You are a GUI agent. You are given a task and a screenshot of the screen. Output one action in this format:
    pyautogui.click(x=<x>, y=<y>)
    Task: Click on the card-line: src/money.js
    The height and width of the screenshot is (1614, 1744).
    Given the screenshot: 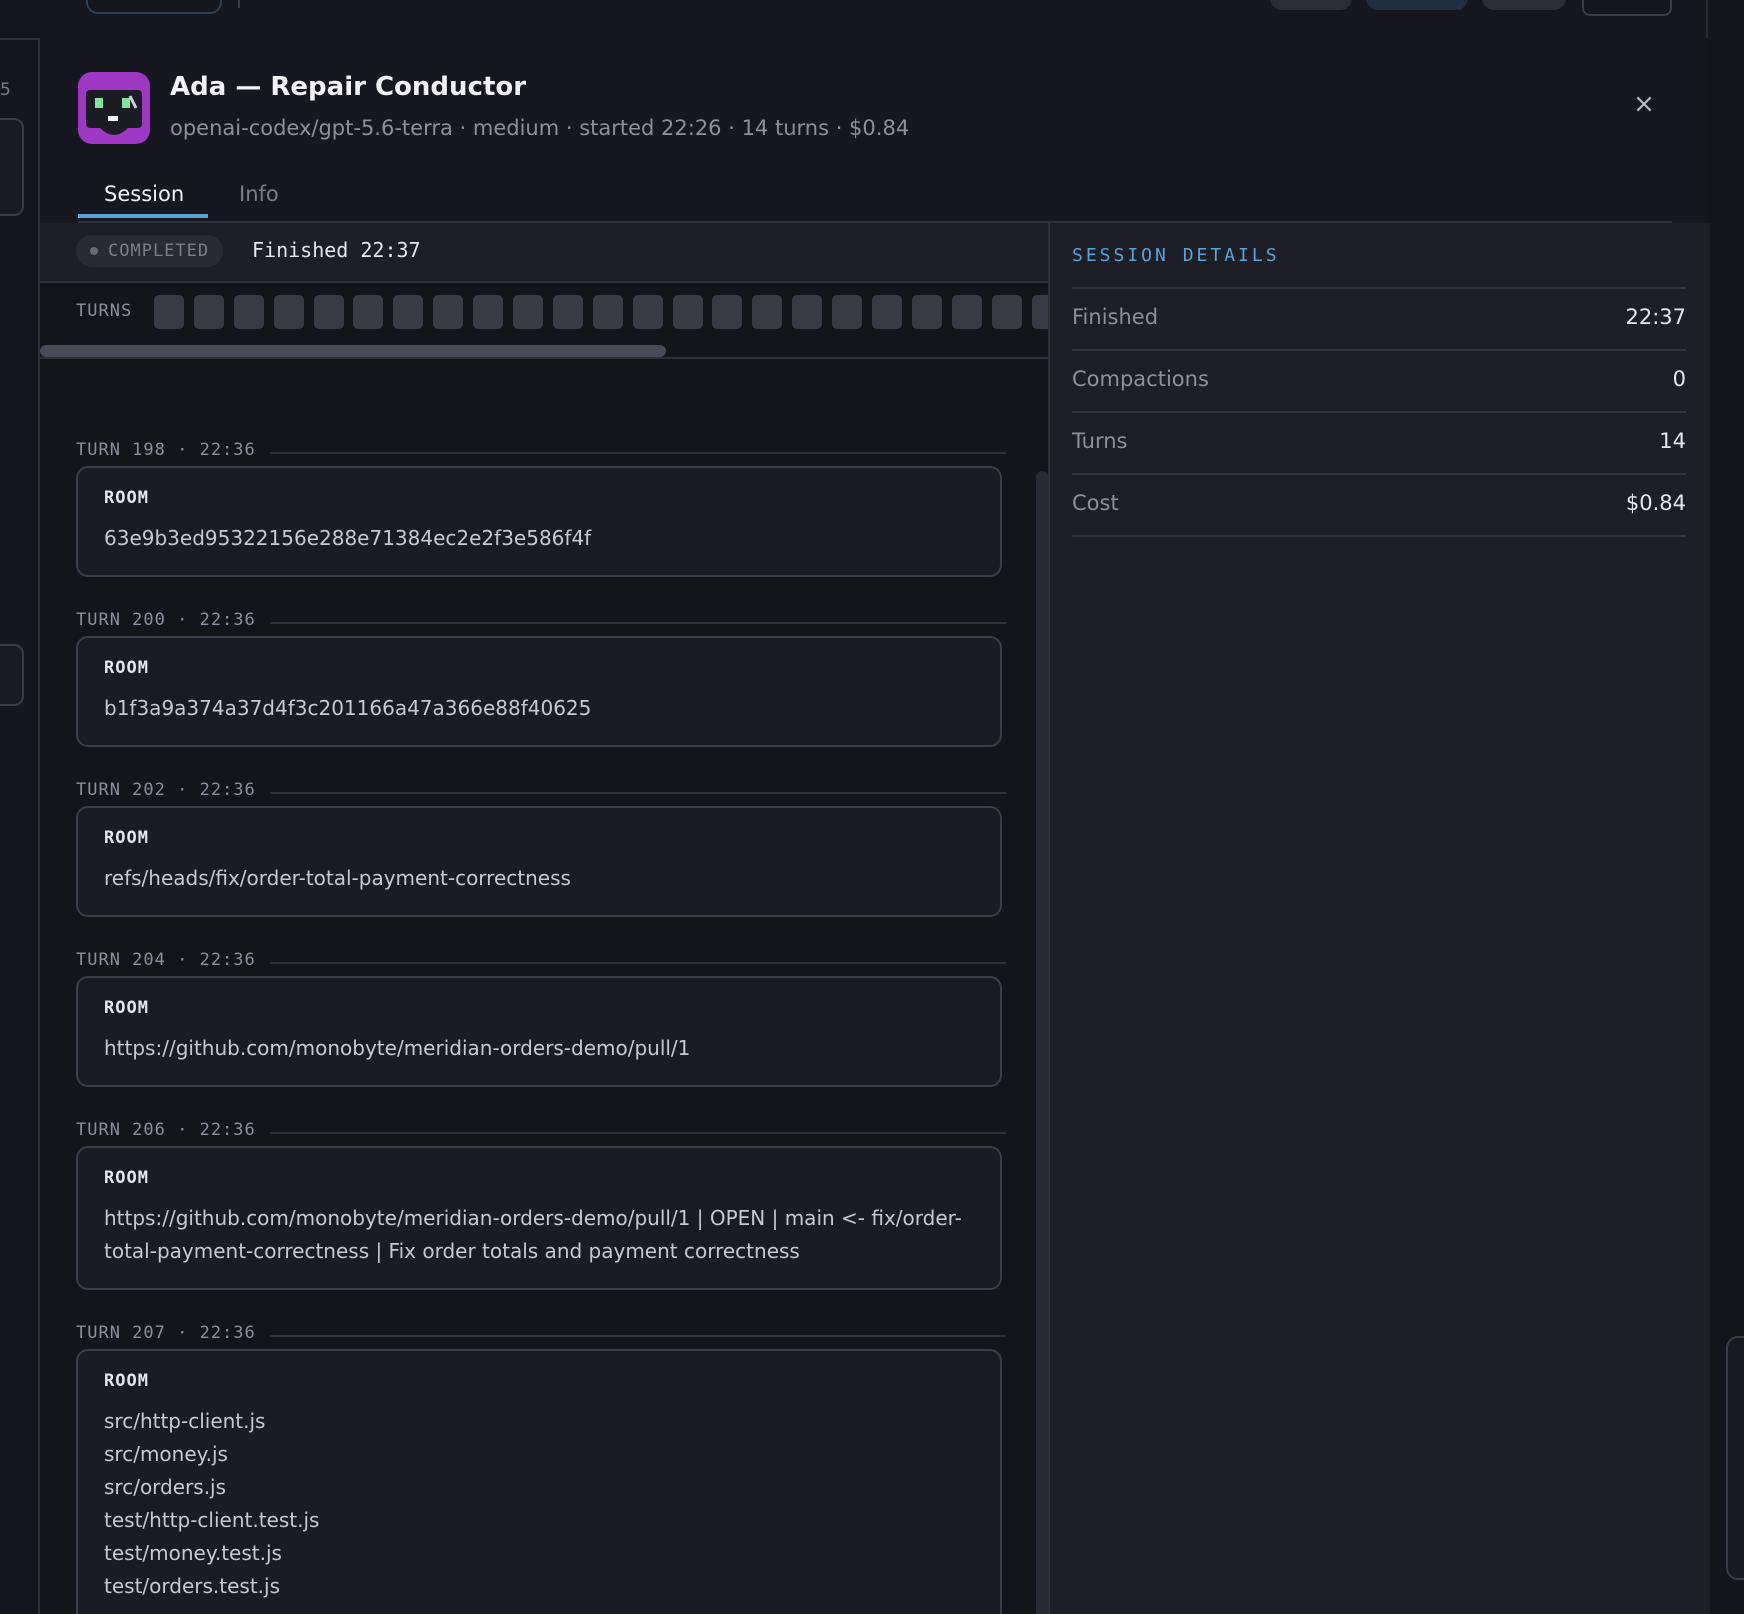 What is the action you would take?
    pyautogui.click(x=166, y=1454)
    